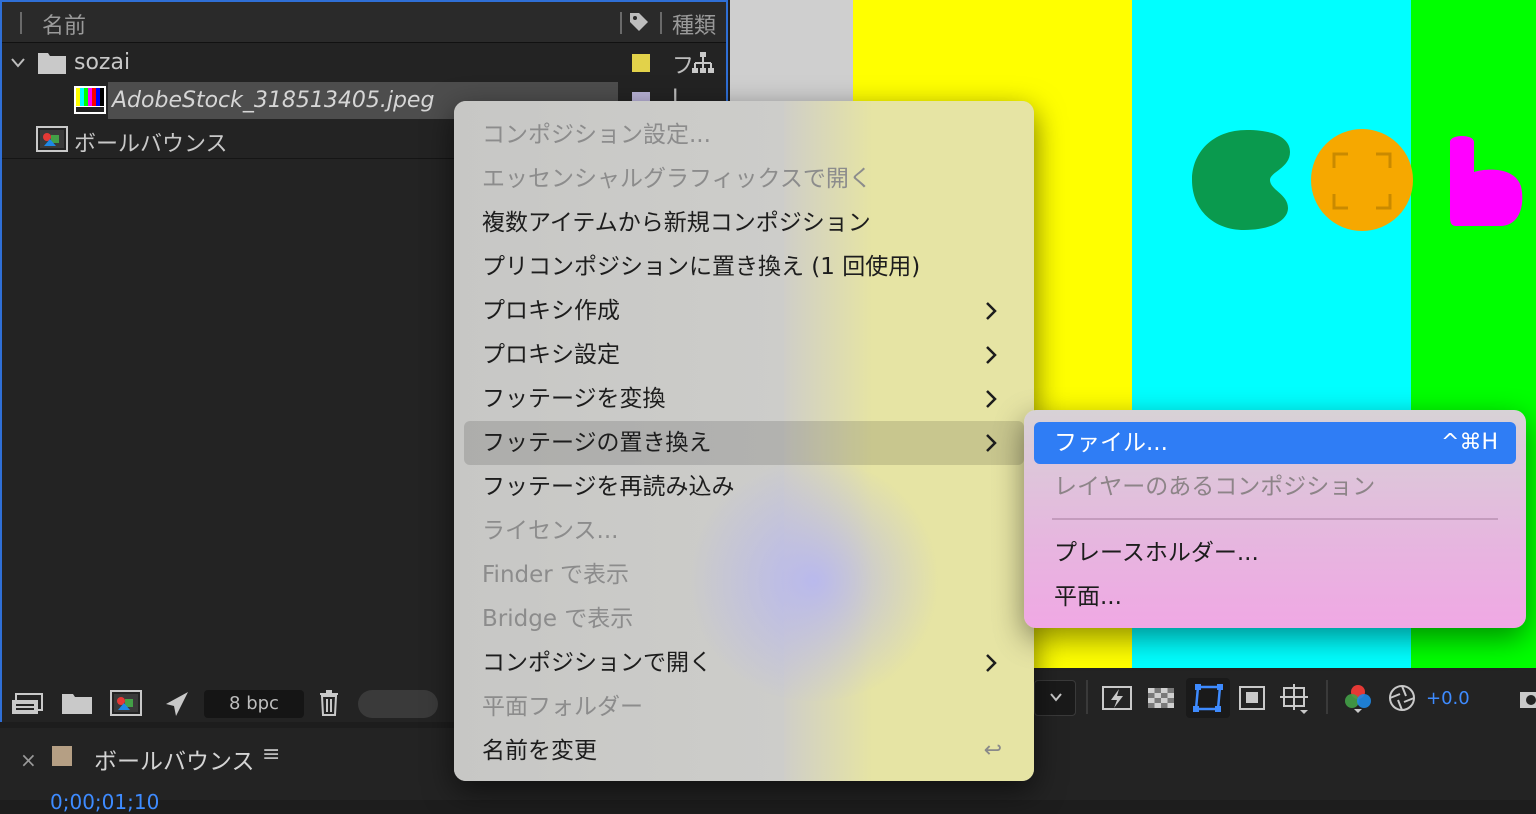 This screenshot has height=814, width=1536. Describe the element at coordinates (90, 100) in the screenshot. I see `color-bars-icon` at that location.